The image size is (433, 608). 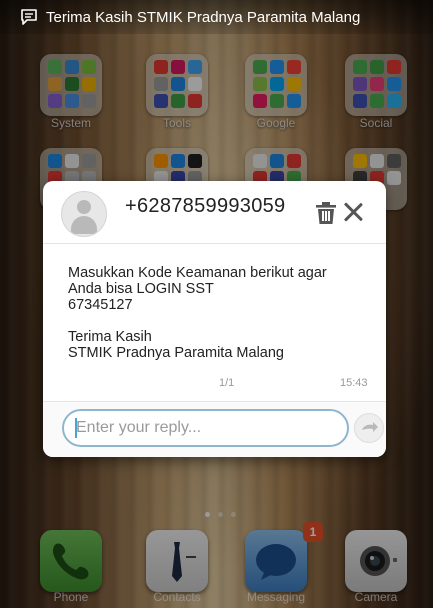 I want to click on text-cursor, so click(x=76, y=428).